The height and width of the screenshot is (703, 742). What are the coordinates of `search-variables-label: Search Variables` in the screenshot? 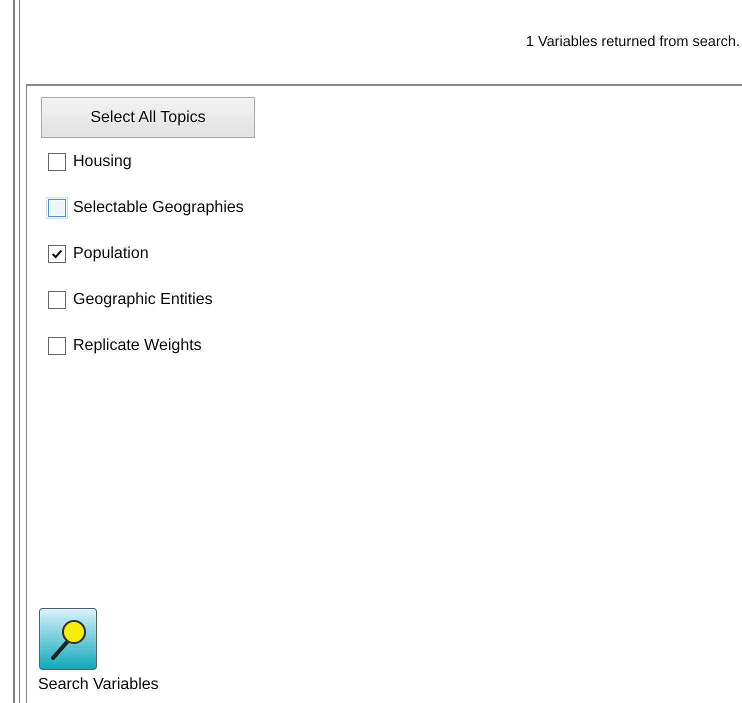 It's located at (98, 685).